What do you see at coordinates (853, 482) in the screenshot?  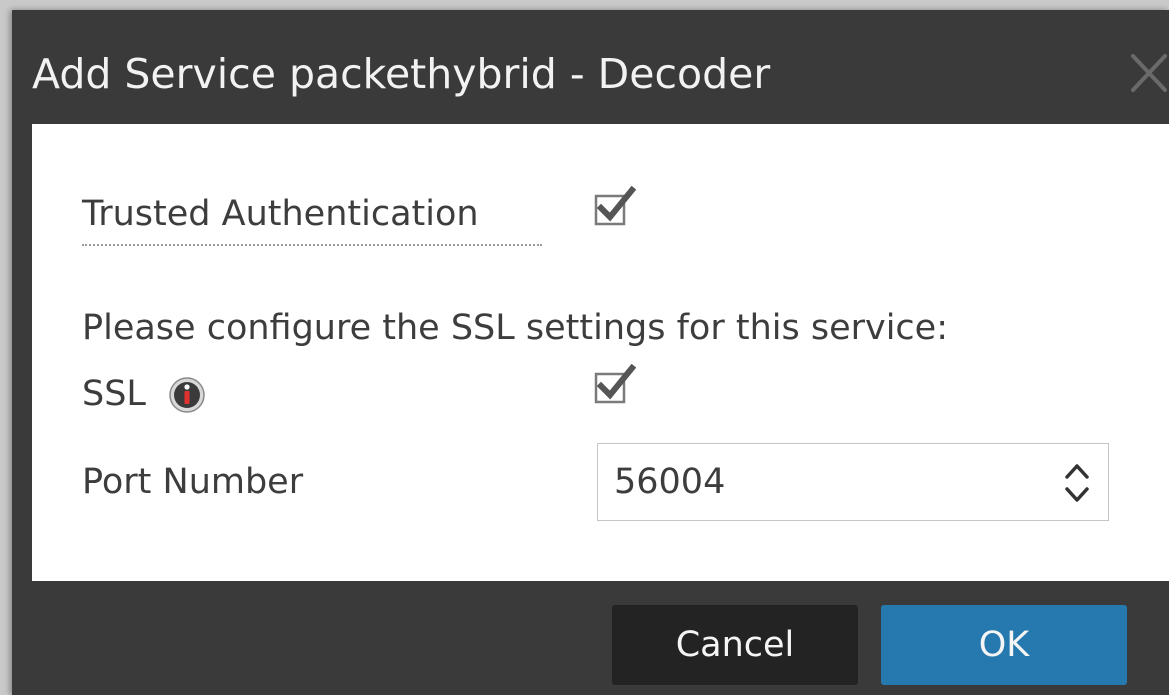 I see `port-number-input: 56004` at bounding box center [853, 482].